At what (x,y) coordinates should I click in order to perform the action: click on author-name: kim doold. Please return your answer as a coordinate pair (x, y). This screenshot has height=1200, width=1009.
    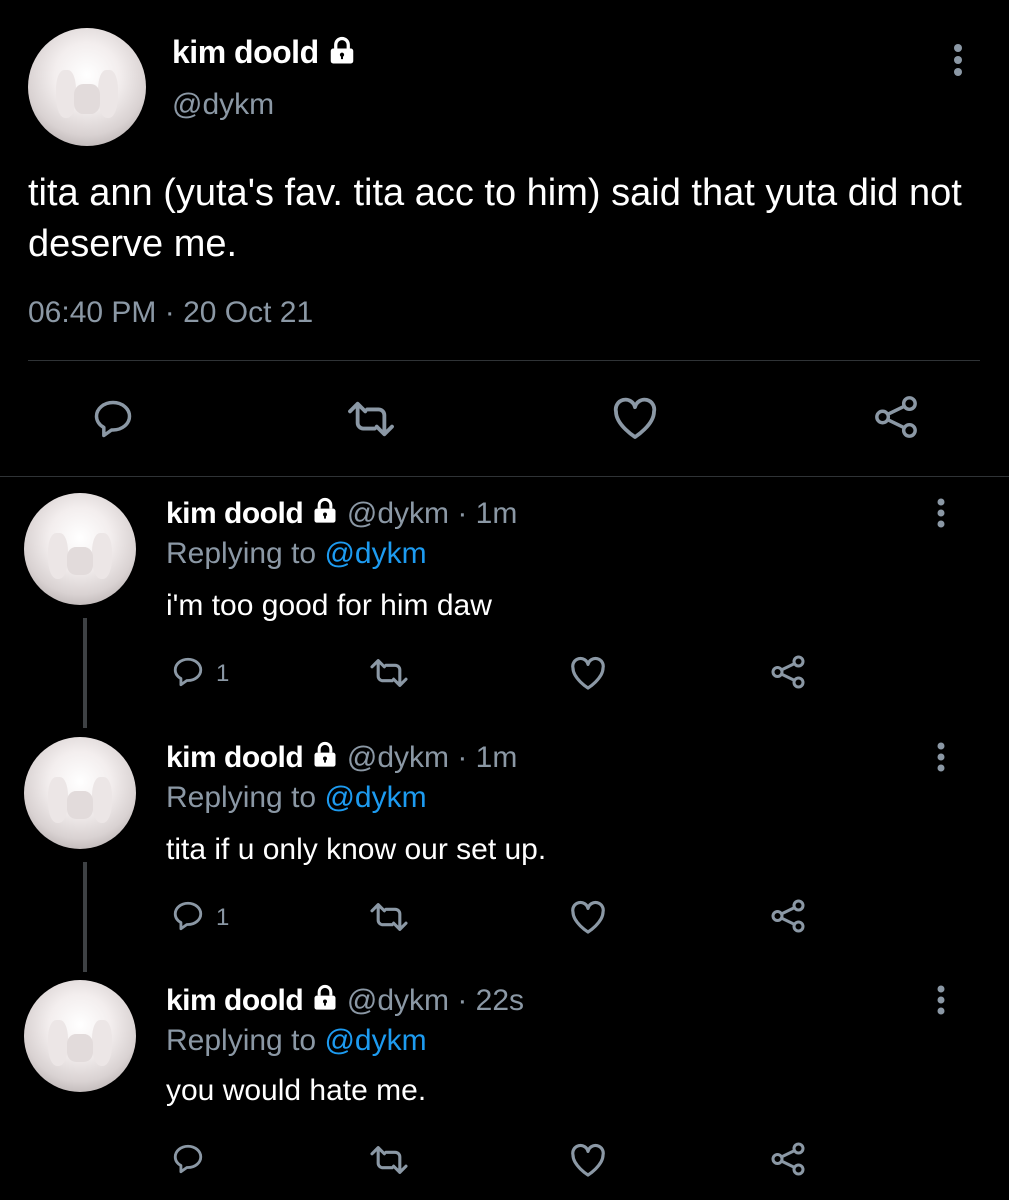
    Looking at the image, I should click on (264, 54).